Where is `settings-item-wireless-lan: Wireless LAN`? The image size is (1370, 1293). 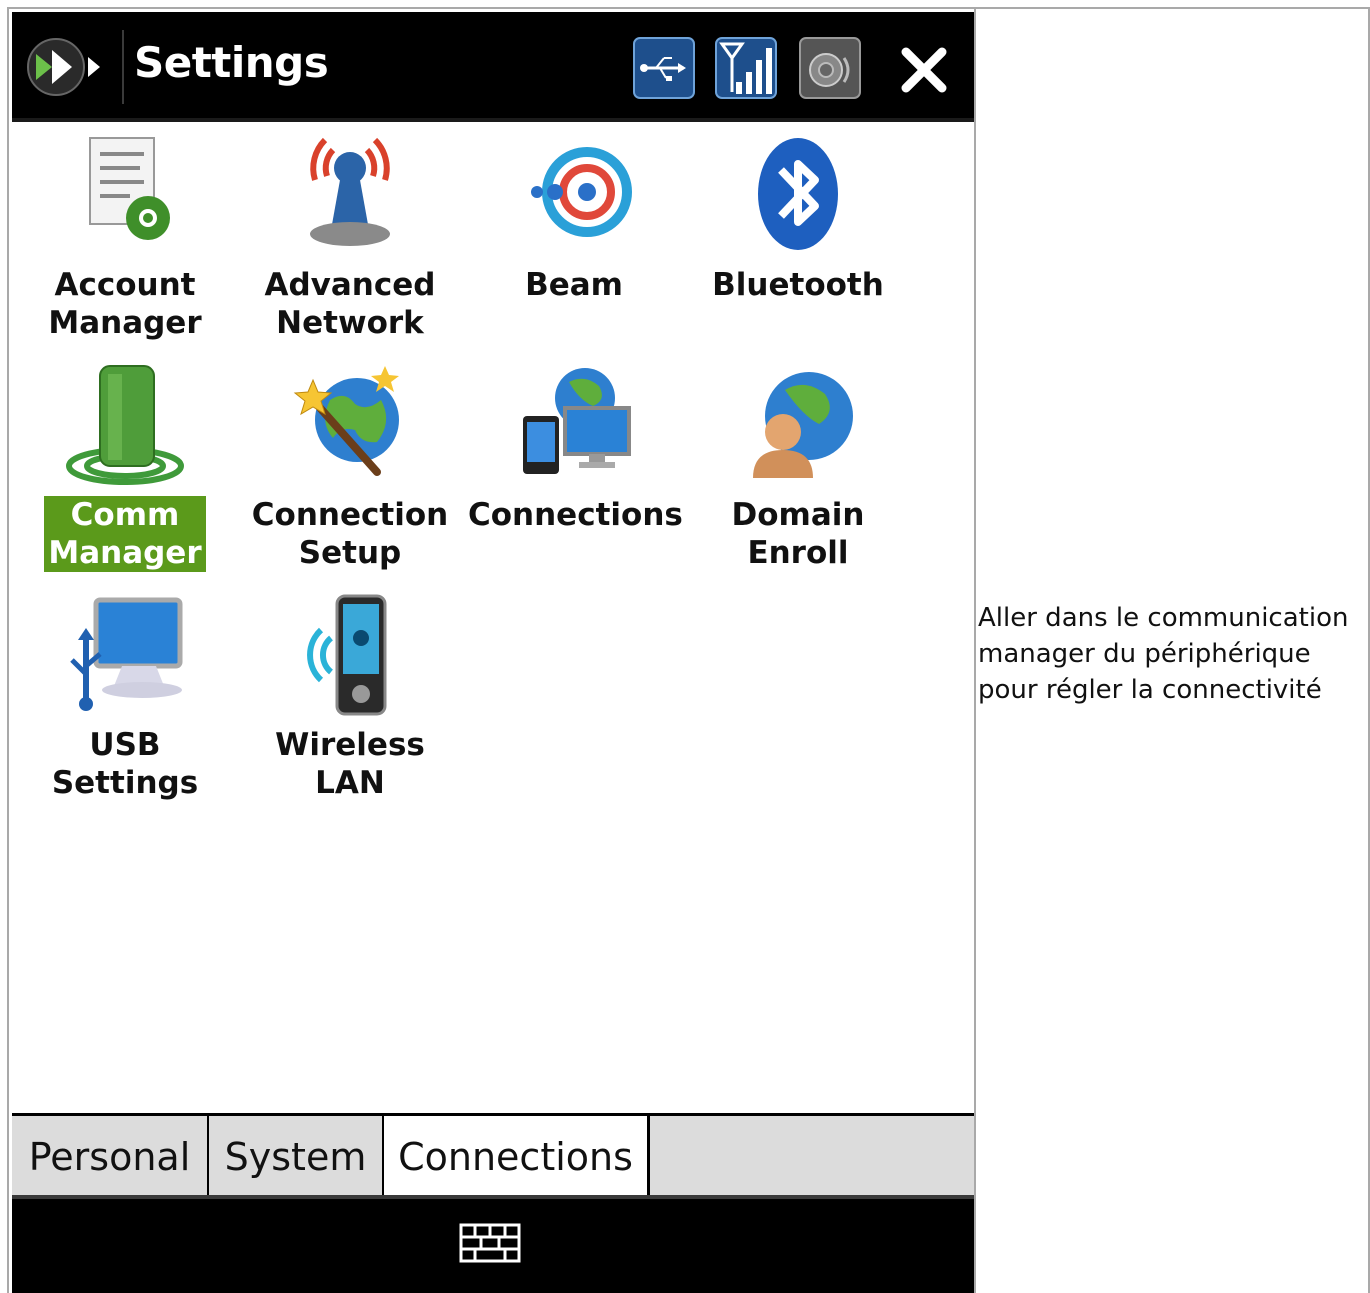 settings-item-wireless-lan: Wireless LAN is located at coordinates (350, 696).